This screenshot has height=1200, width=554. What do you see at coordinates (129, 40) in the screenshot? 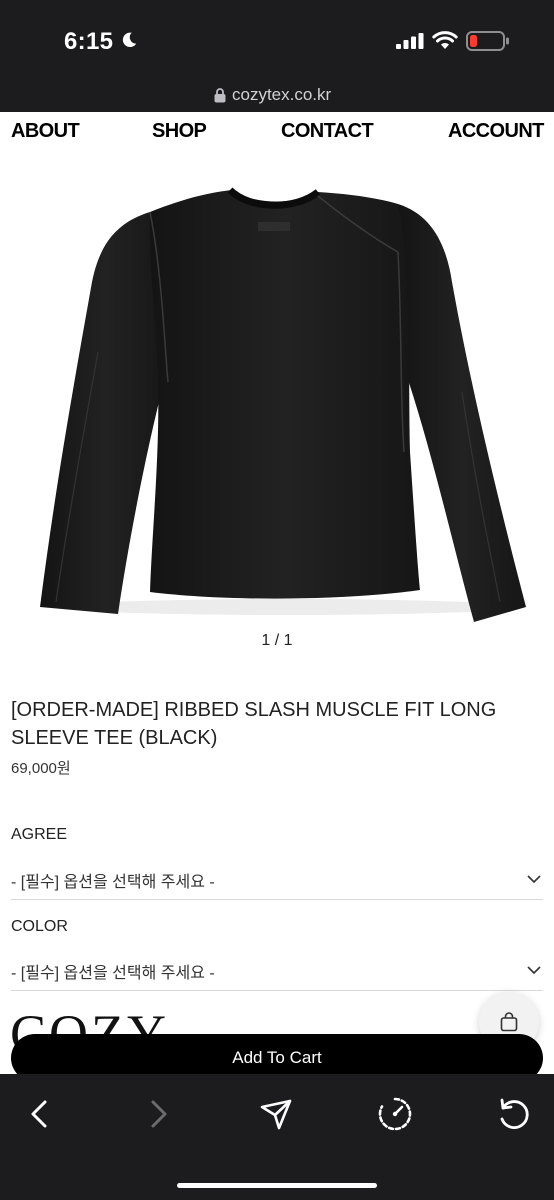
I see `moon-icon` at bounding box center [129, 40].